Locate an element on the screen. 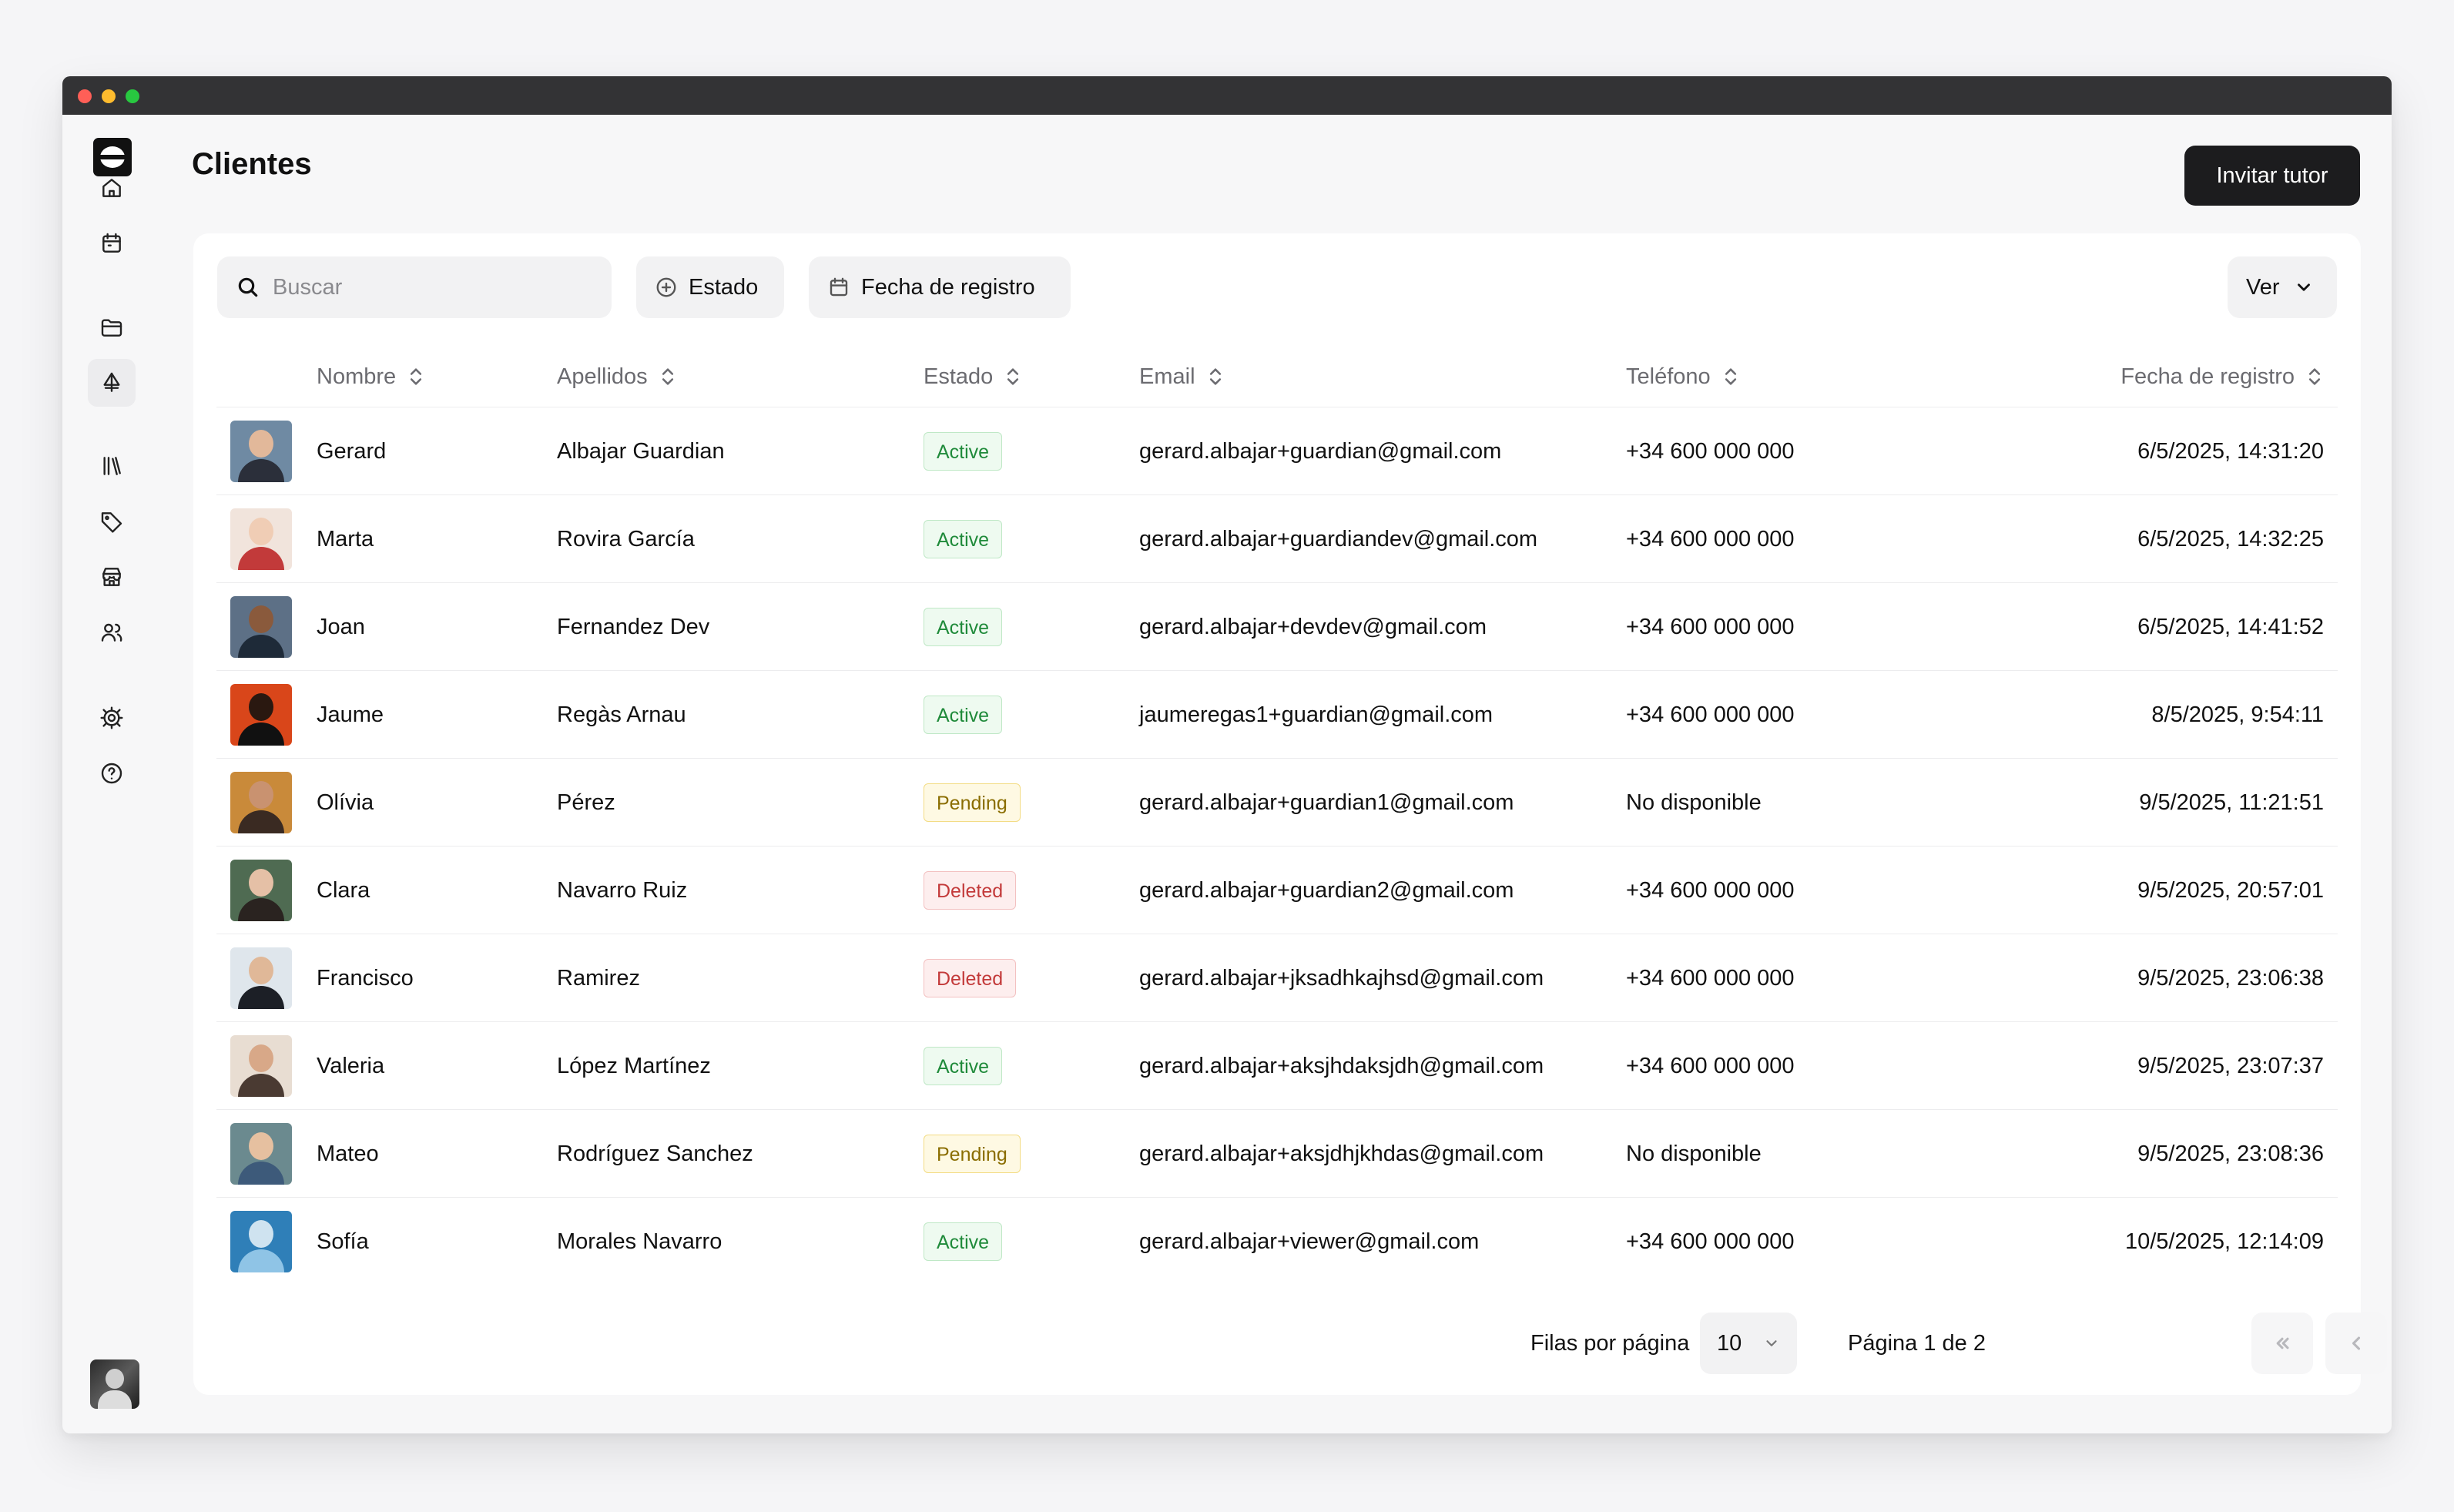 The height and width of the screenshot is (1512, 2454). sidebar-item-home is located at coordinates (112, 188).